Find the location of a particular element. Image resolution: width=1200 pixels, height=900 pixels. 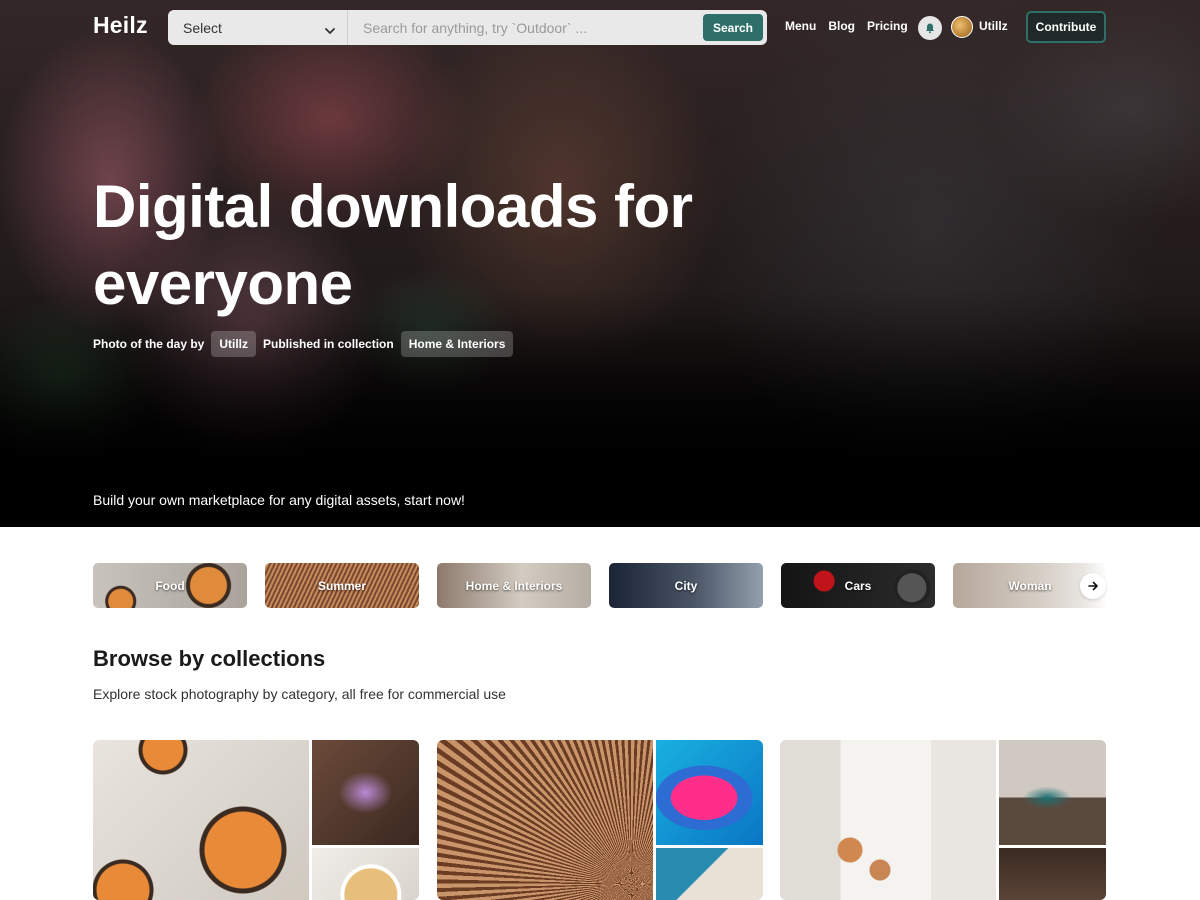

nav-link-blog: Blog is located at coordinates (841, 26).